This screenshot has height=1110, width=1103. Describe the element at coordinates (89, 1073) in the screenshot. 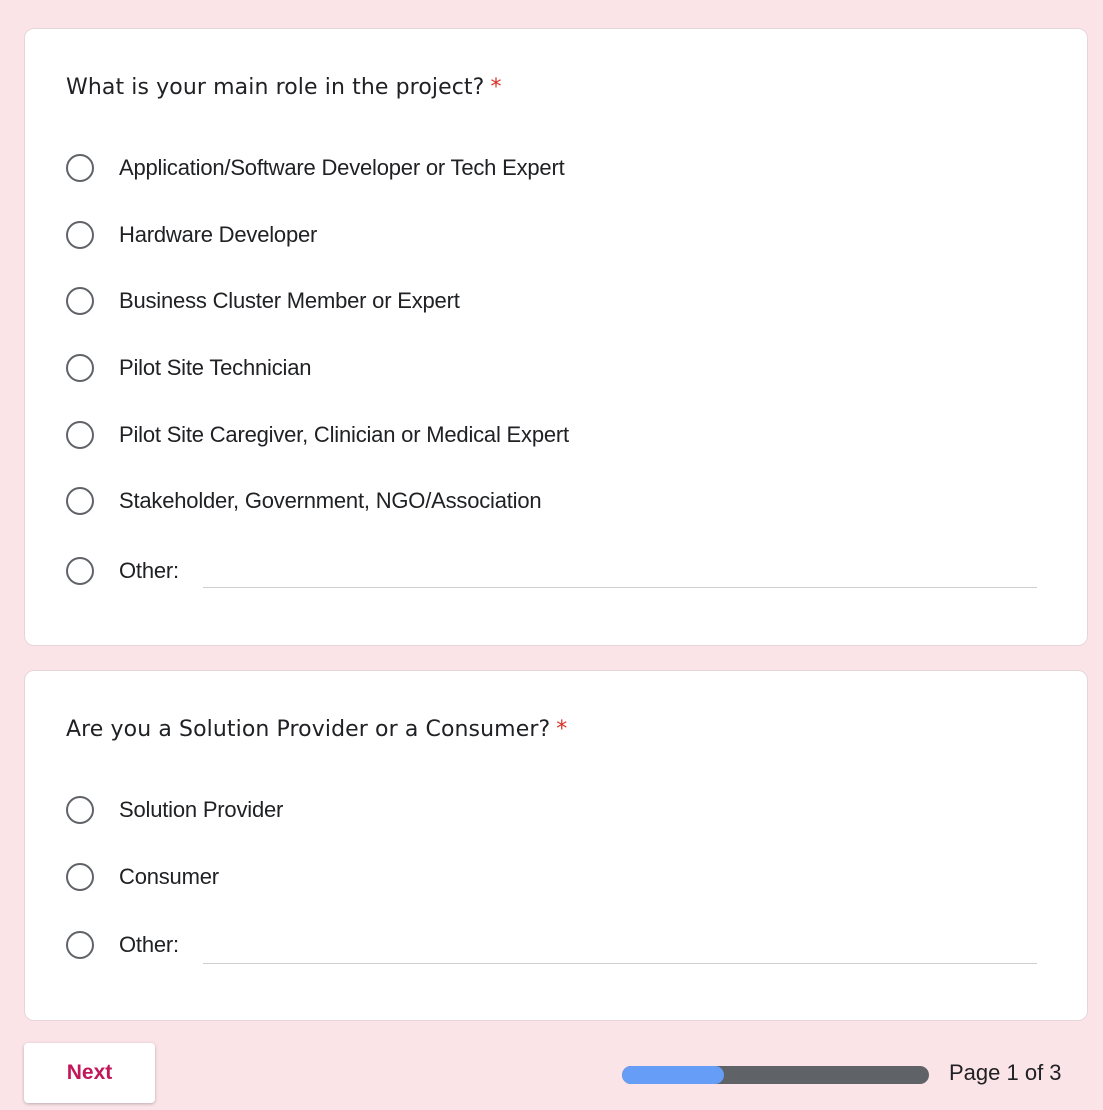

I see `next-button: Next` at that location.